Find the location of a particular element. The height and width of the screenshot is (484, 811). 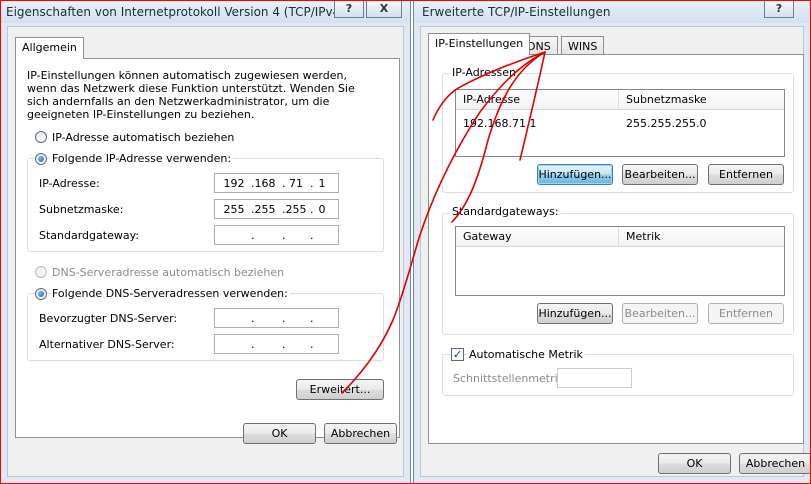

ip-list-header: IP-Adresse Subnetzmaske is located at coordinates (620, 100).